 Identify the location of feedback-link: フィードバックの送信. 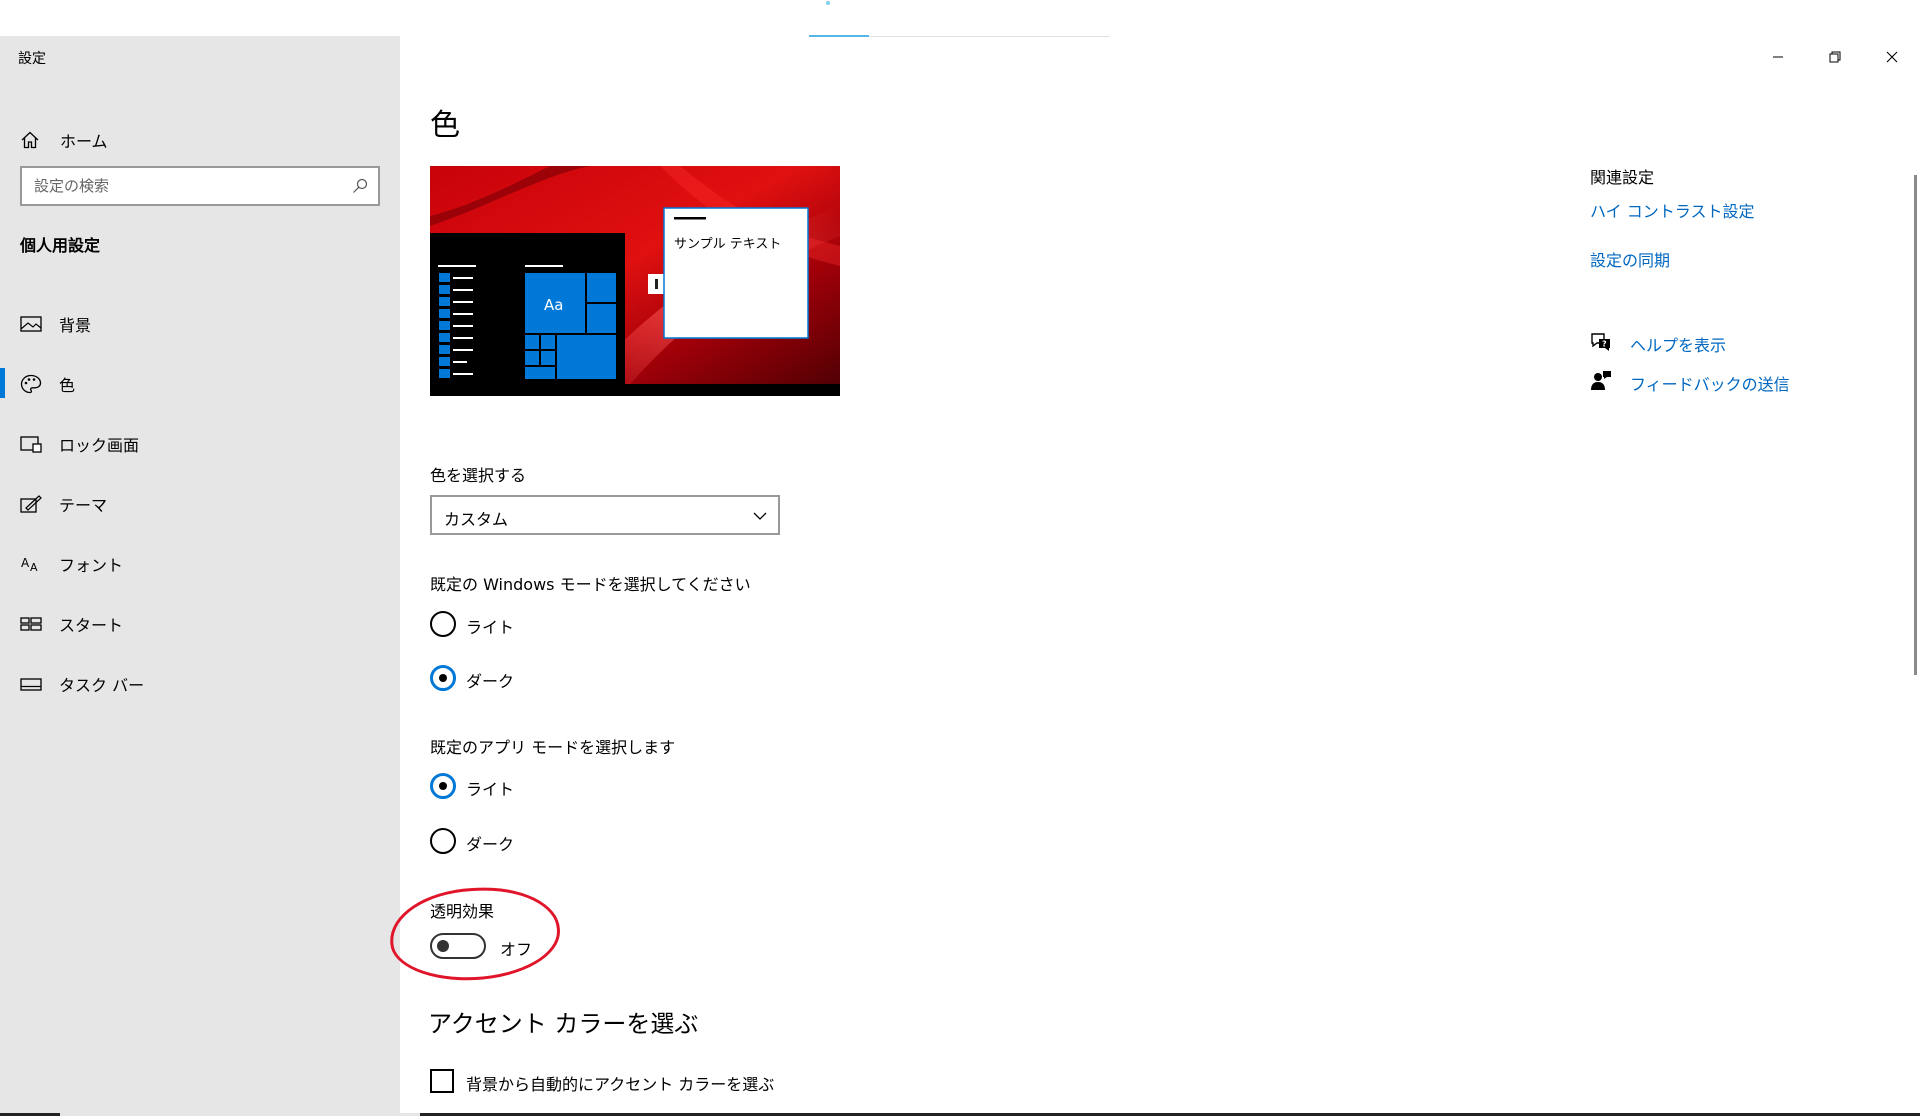
(1710, 383).